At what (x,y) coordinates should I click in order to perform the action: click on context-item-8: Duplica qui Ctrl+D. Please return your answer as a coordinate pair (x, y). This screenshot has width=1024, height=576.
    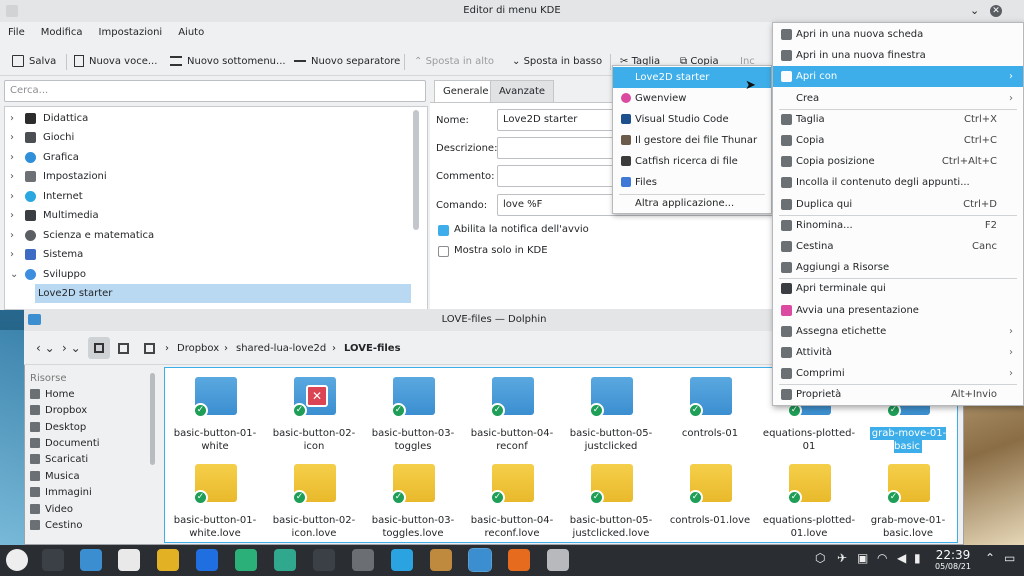
    Looking at the image, I should click on (898, 204).